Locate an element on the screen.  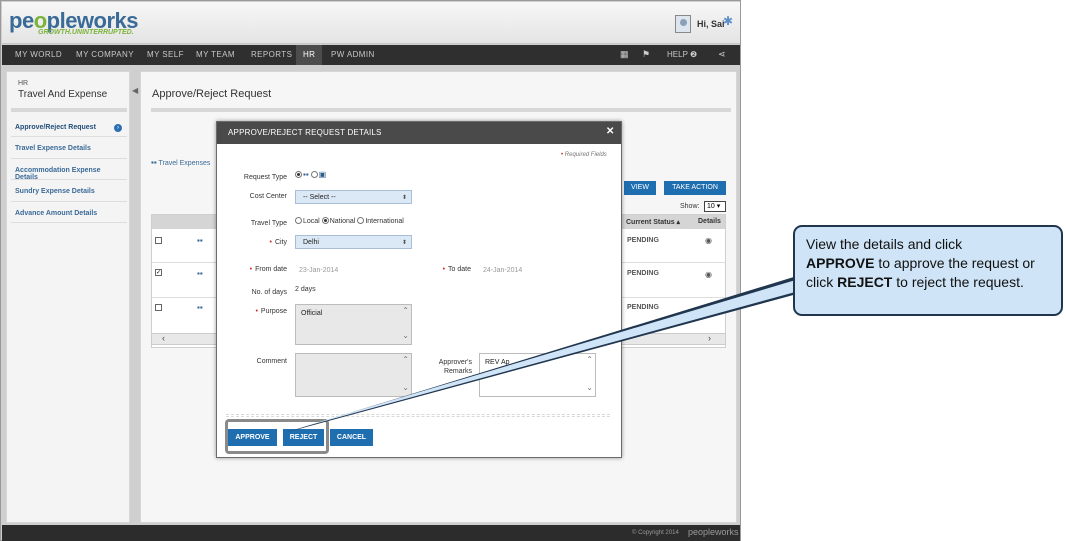
nav-my-team: MY TEAM is located at coordinates (215, 55).